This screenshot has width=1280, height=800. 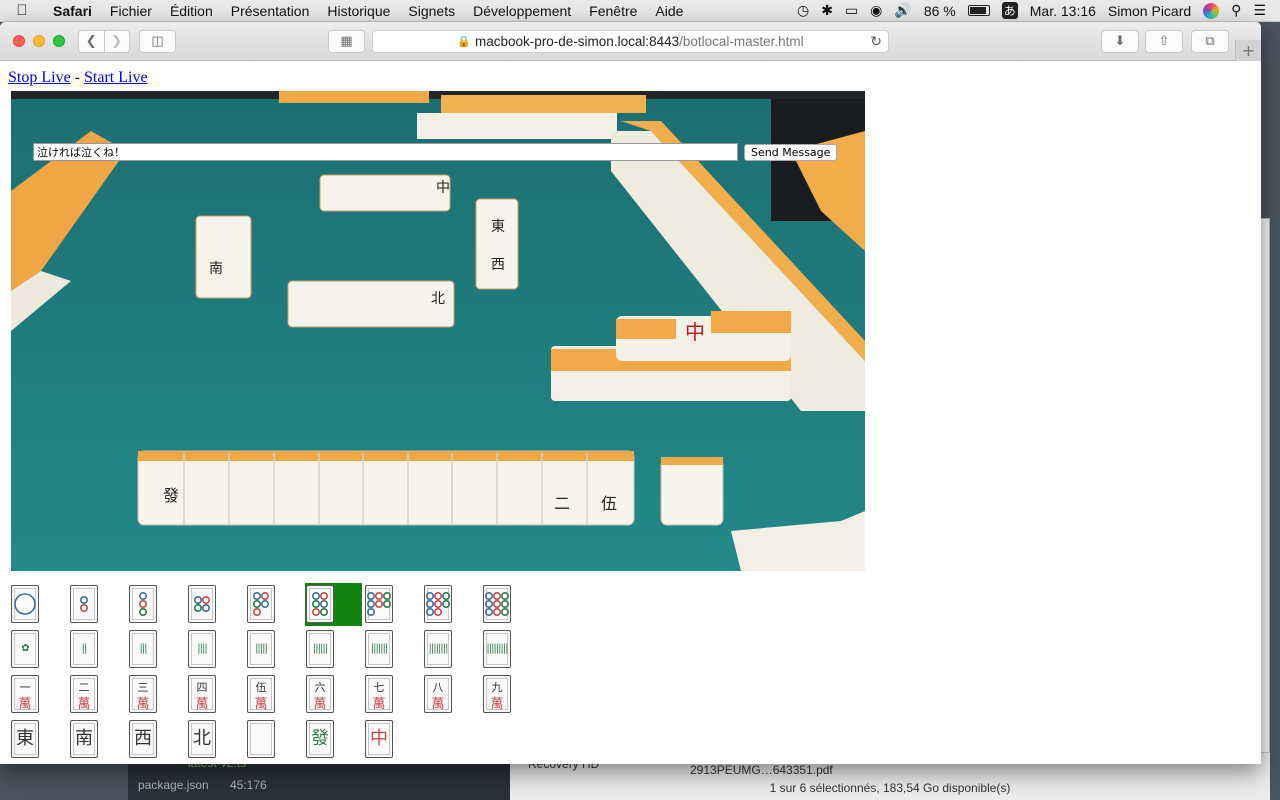 I want to click on tile-sou-1: ✿, so click(x=25, y=649).